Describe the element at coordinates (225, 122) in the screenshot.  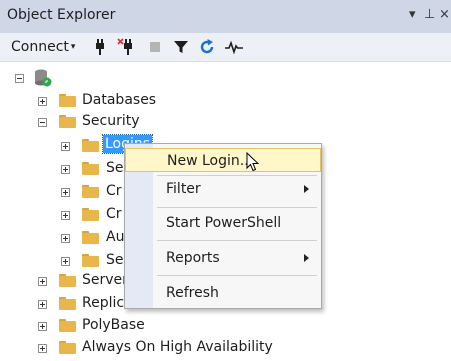
I see `tree-node-security: Security` at that location.